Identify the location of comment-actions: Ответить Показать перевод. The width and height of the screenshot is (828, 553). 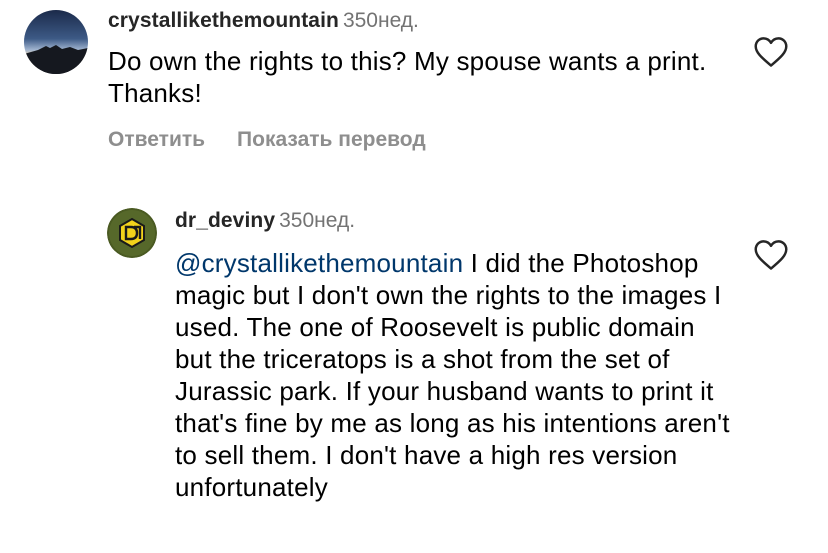
(267, 140).